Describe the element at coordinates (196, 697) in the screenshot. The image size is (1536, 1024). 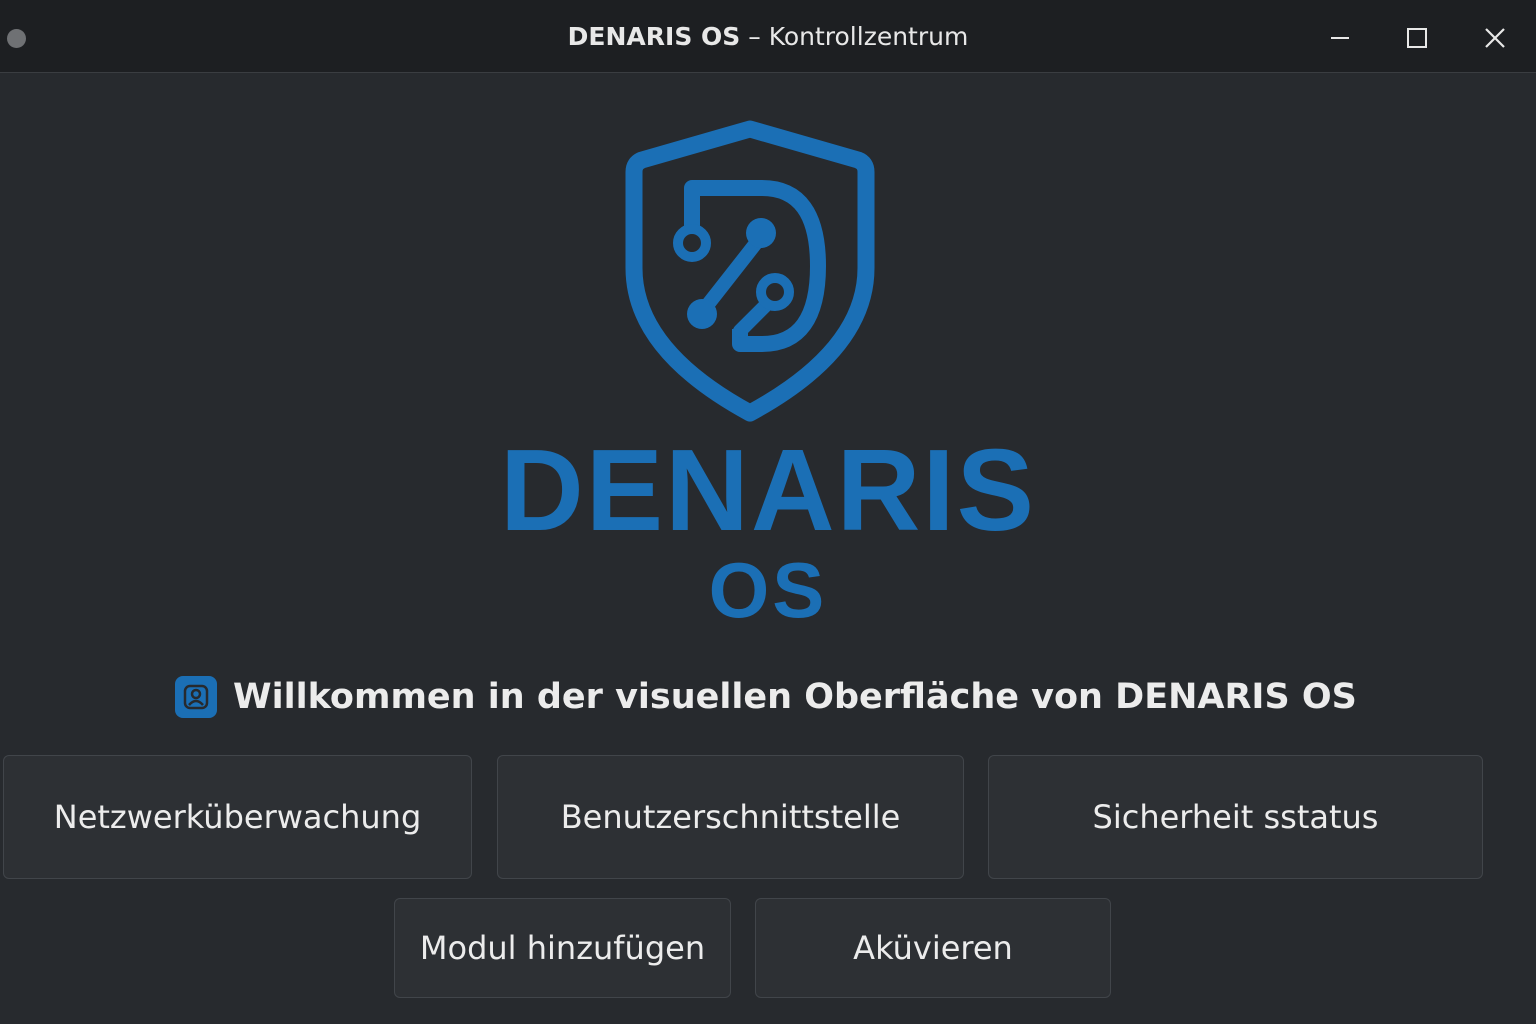
I see `user-lock-icon` at that location.